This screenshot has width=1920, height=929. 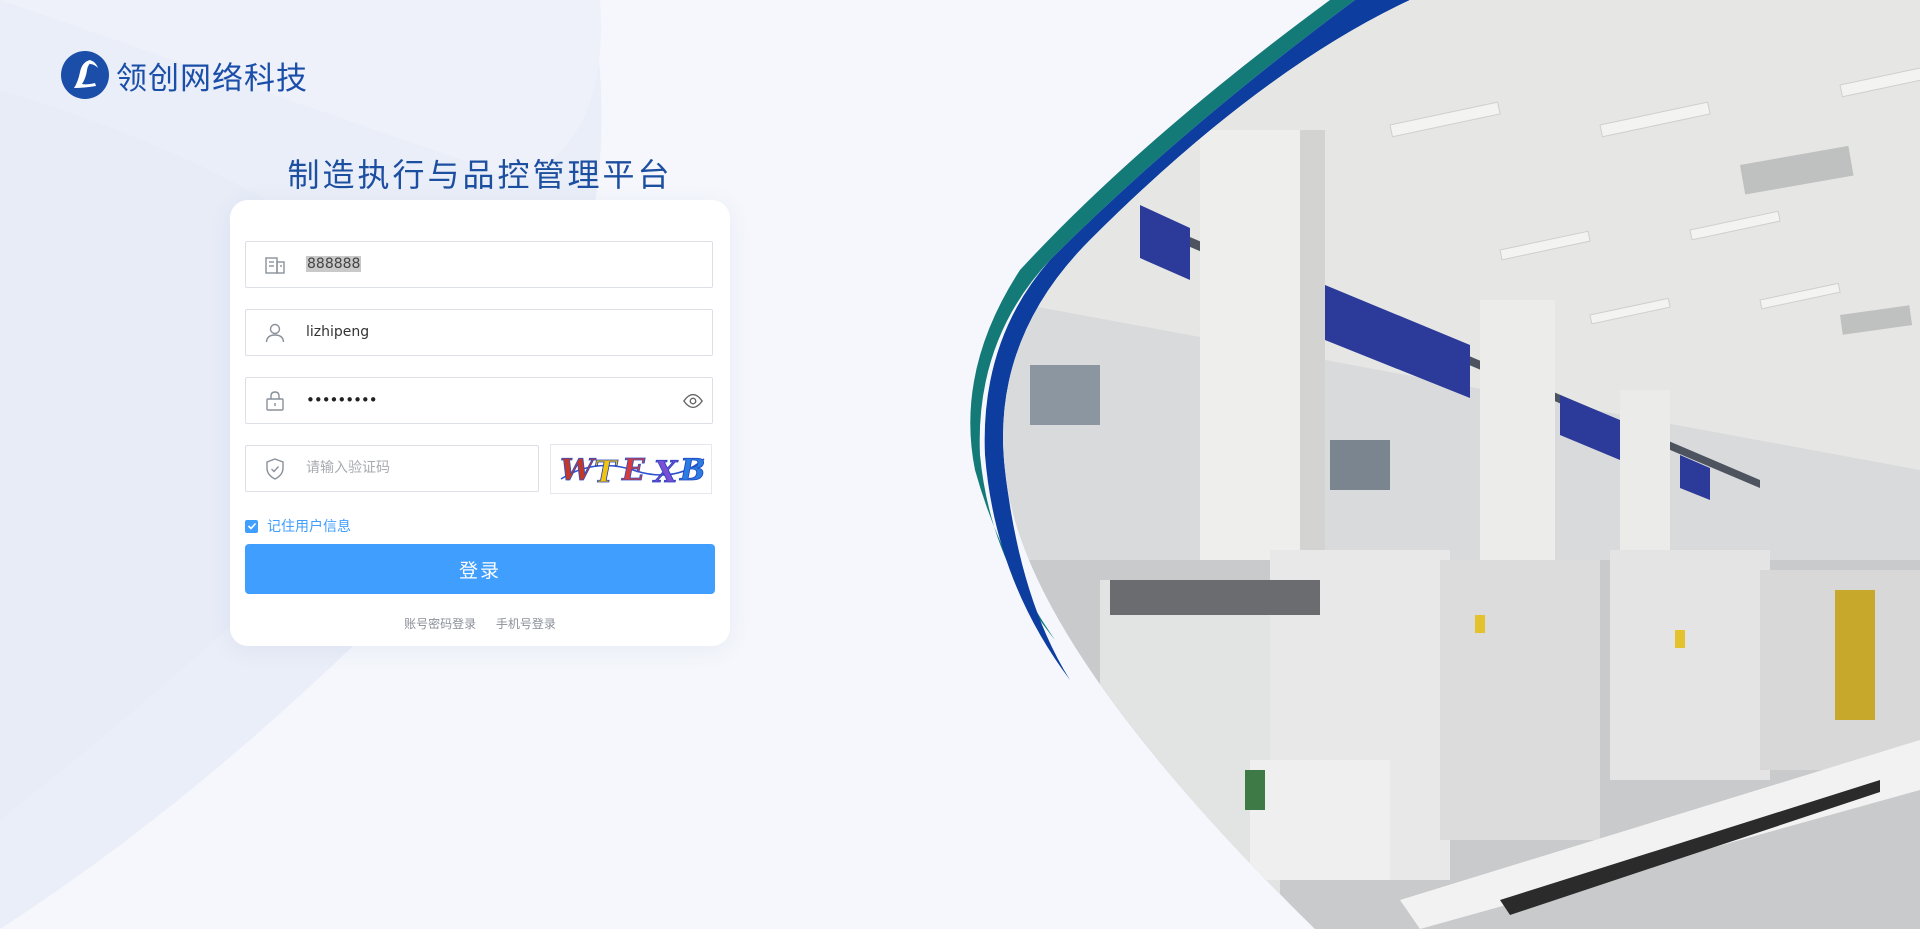 I want to click on user-icon, so click(x=275, y=333).